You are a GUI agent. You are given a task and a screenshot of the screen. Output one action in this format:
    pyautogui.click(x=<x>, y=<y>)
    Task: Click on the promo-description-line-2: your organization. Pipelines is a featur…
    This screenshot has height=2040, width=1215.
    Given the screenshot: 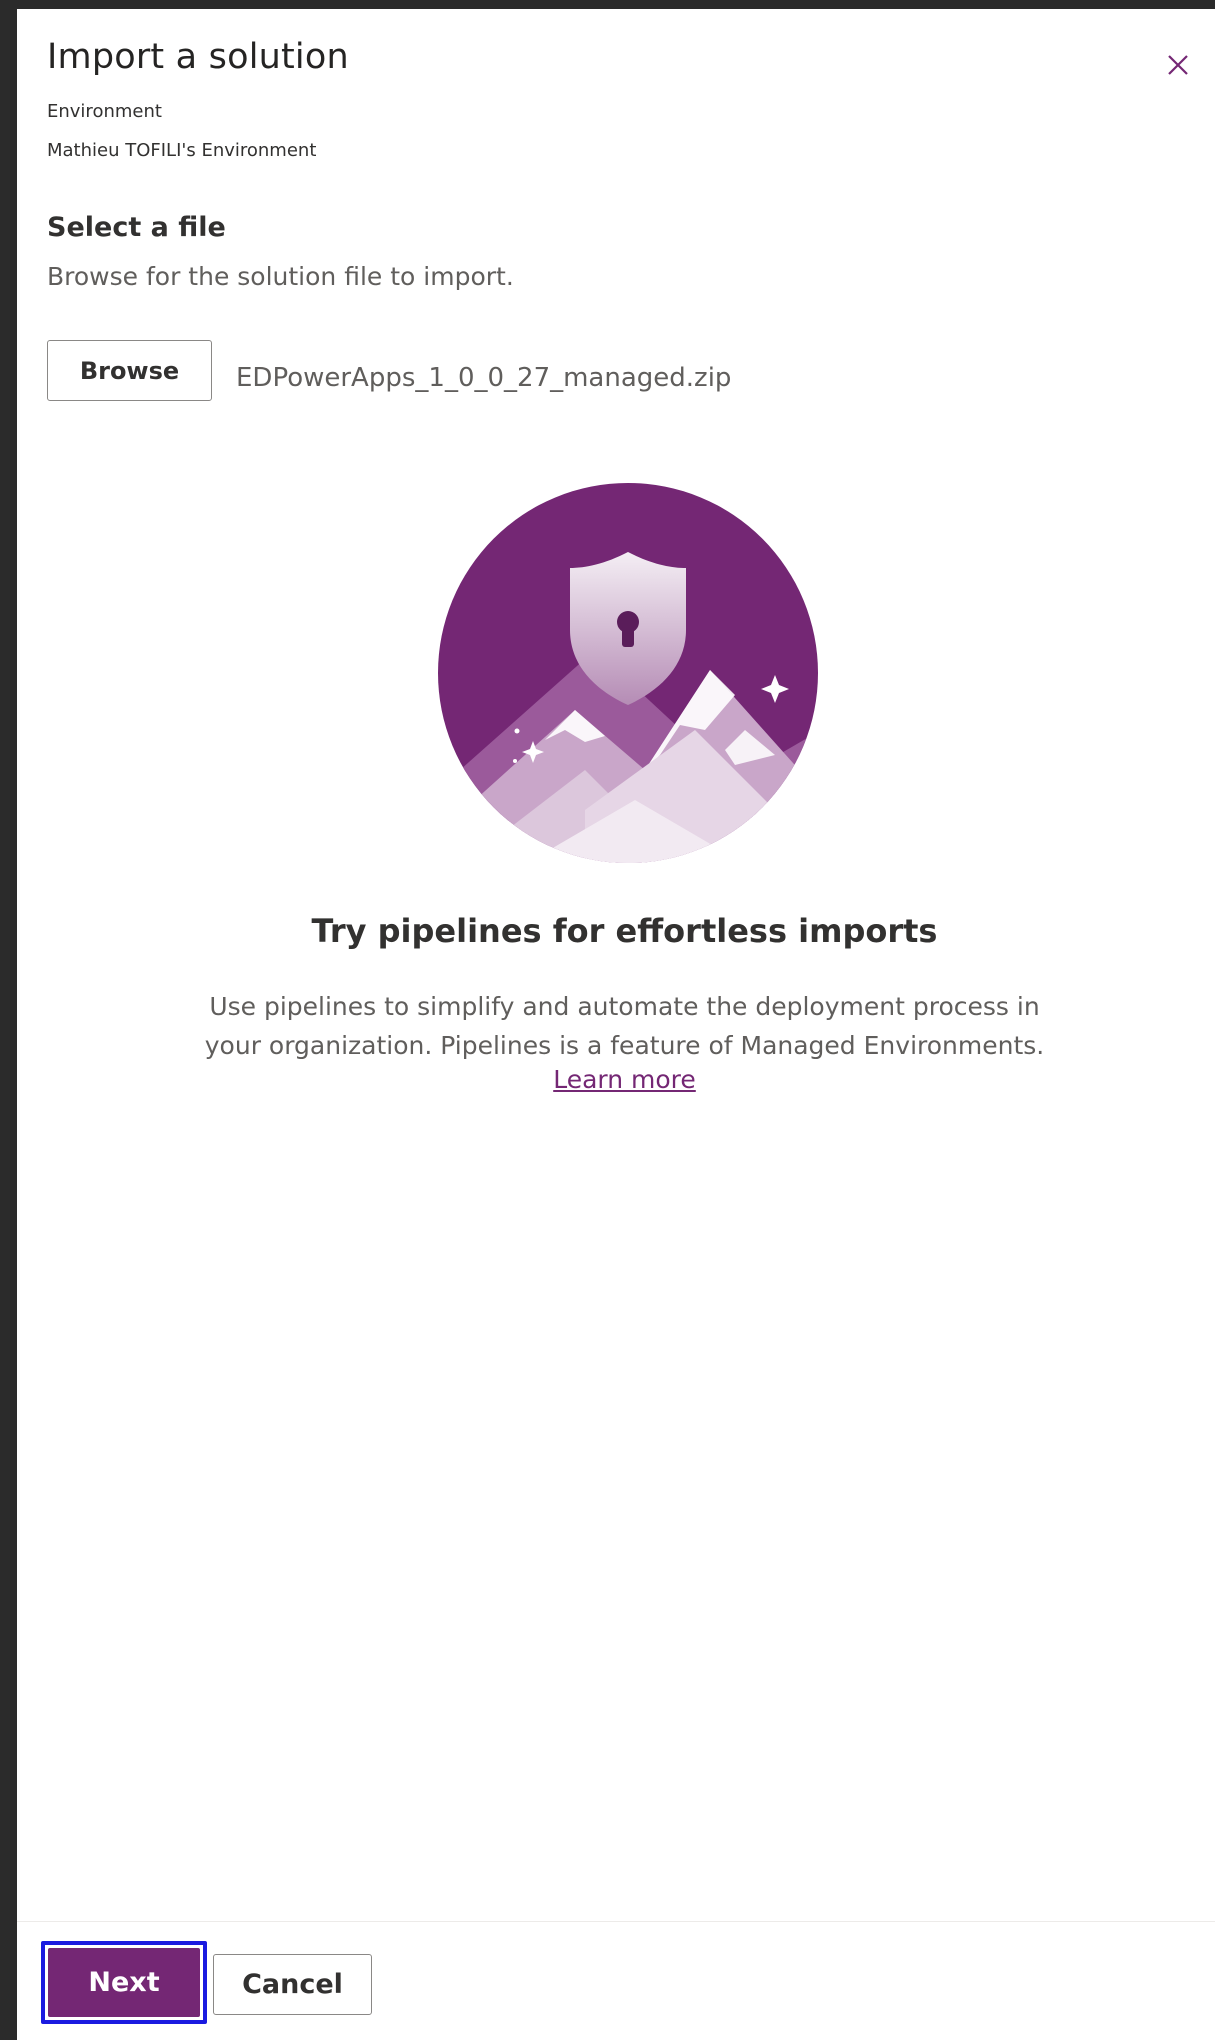 What is the action you would take?
    pyautogui.click(x=624, y=1045)
    